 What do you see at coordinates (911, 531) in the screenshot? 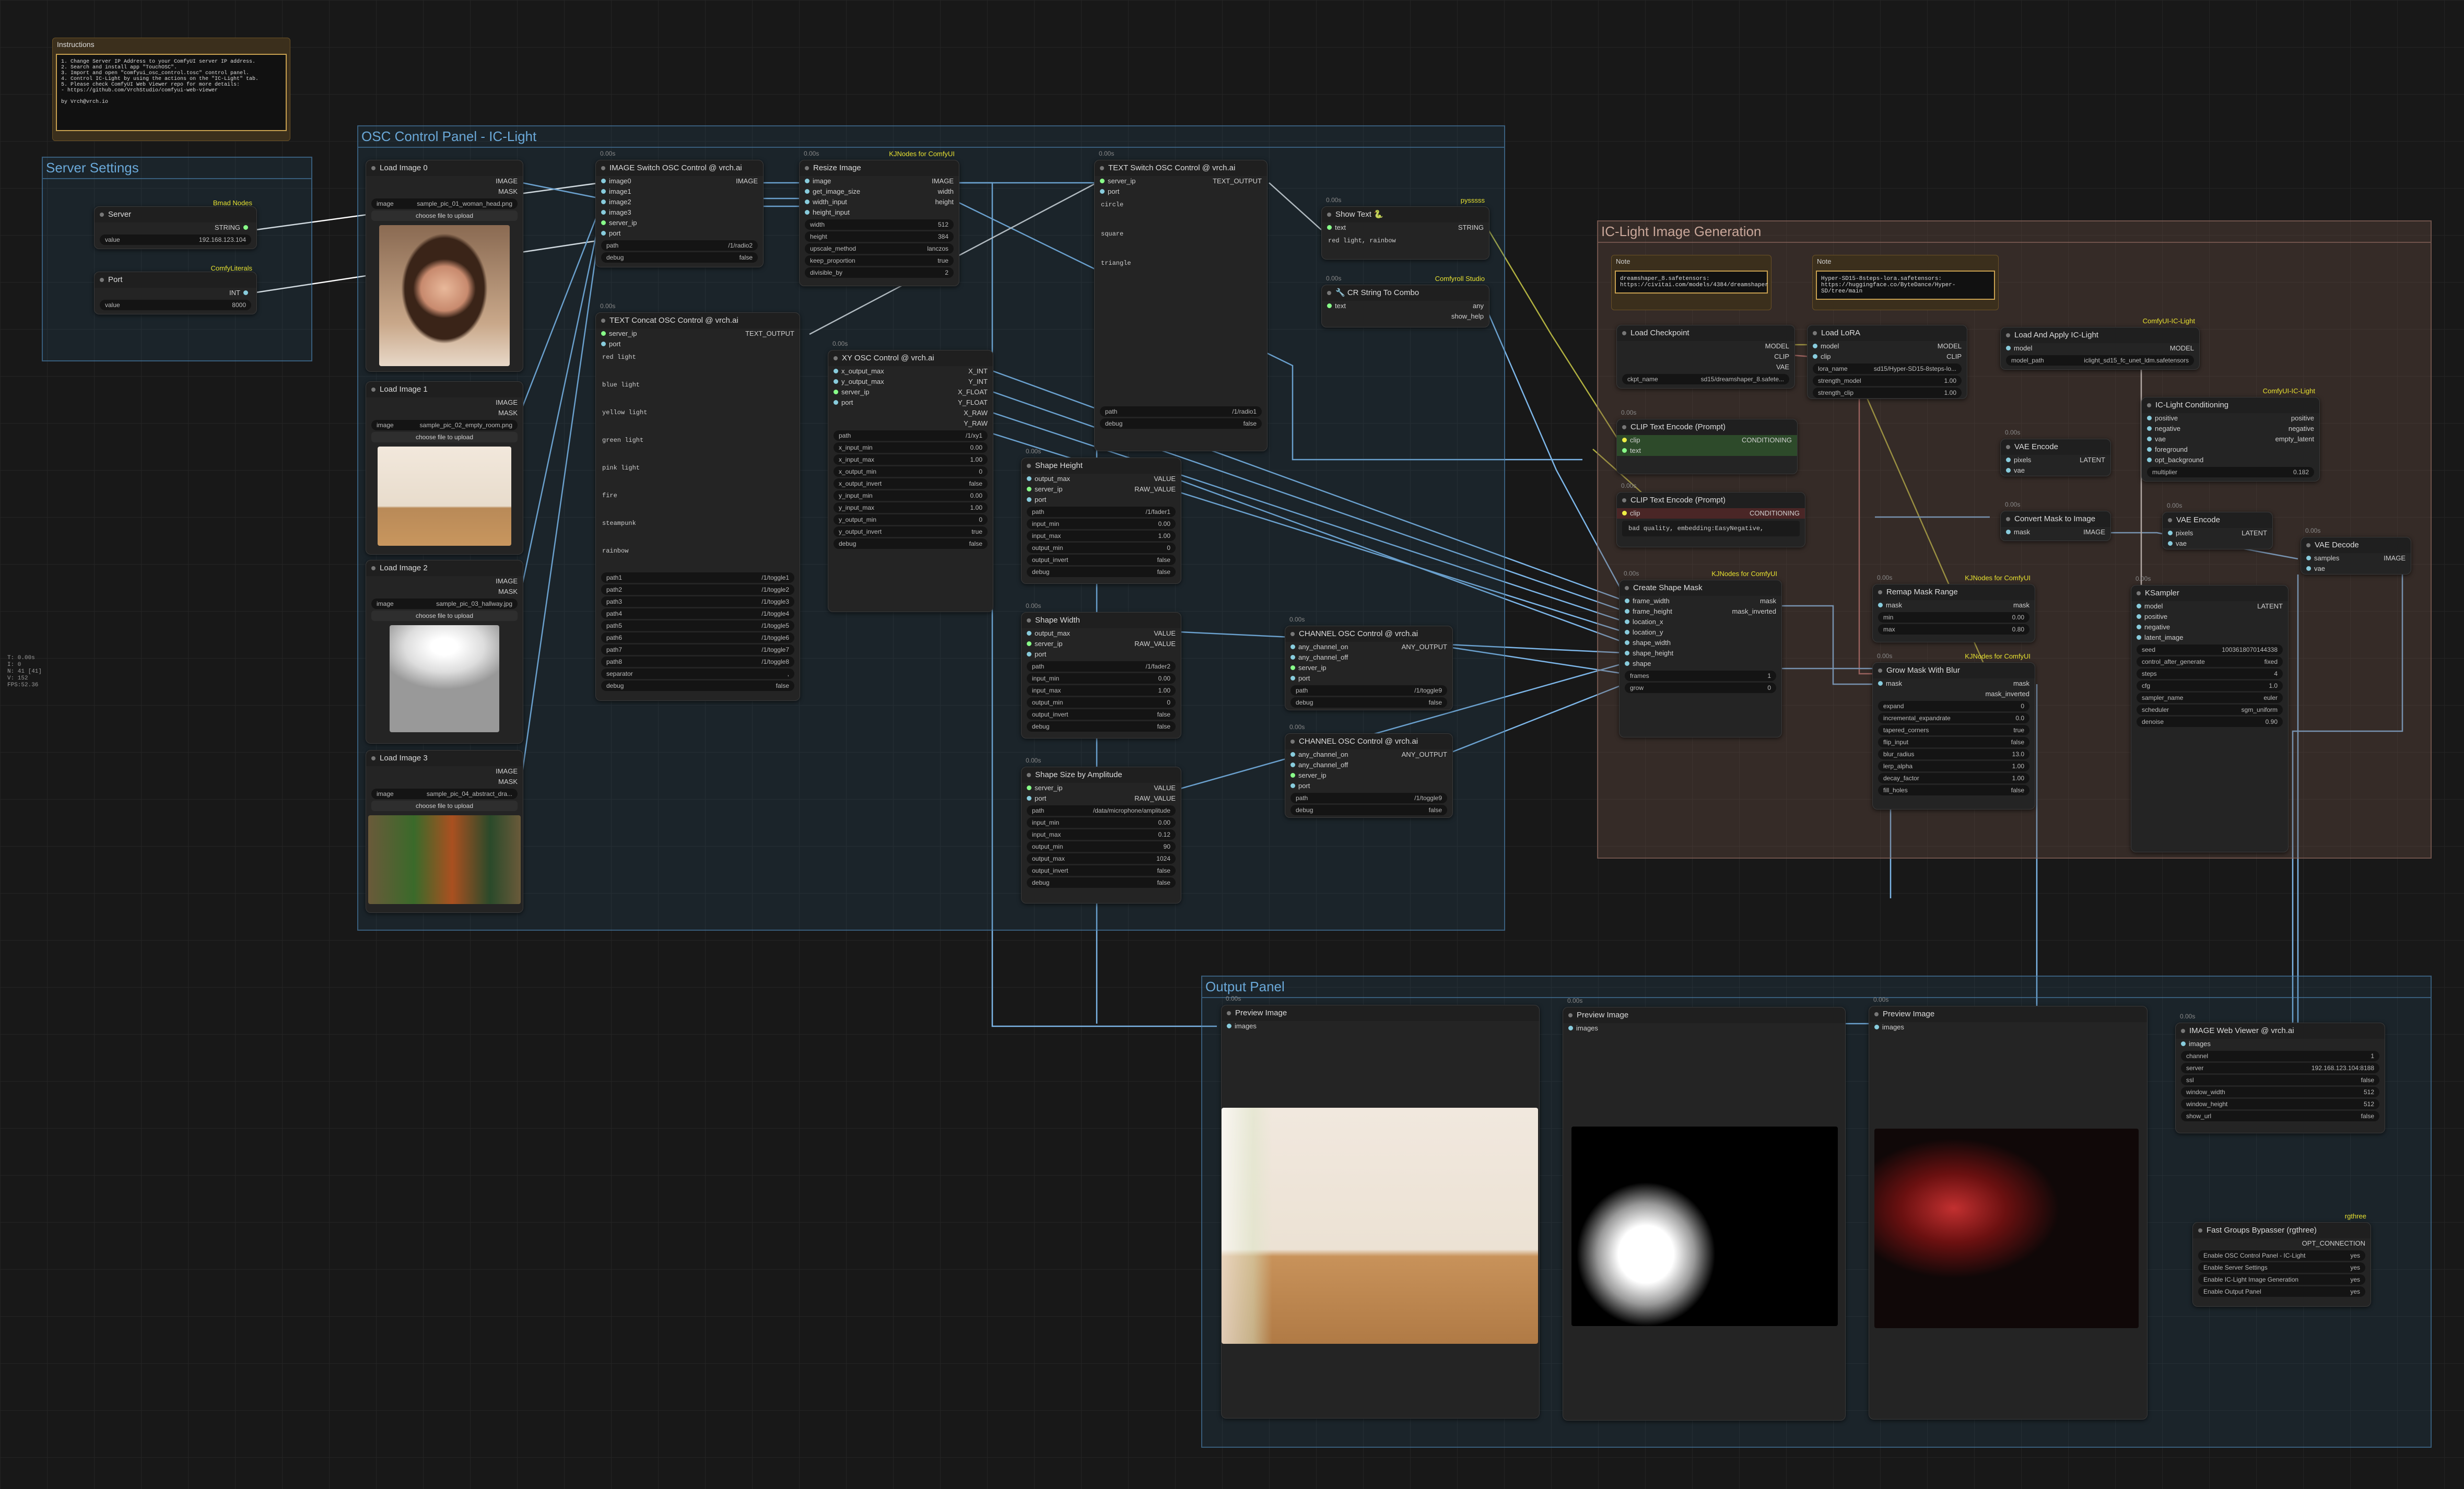
I see `xy-widget: y_output_invert true` at bounding box center [911, 531].